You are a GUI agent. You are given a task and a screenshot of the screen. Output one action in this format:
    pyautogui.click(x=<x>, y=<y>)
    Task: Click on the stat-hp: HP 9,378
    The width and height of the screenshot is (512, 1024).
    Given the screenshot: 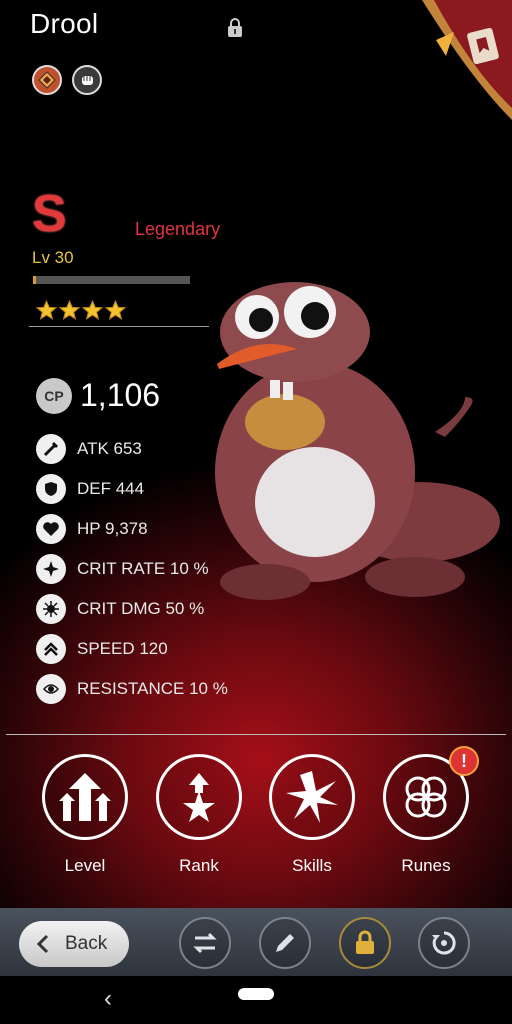 What is the action you would take?
    pyautogui.click(x=92, y=529)
    